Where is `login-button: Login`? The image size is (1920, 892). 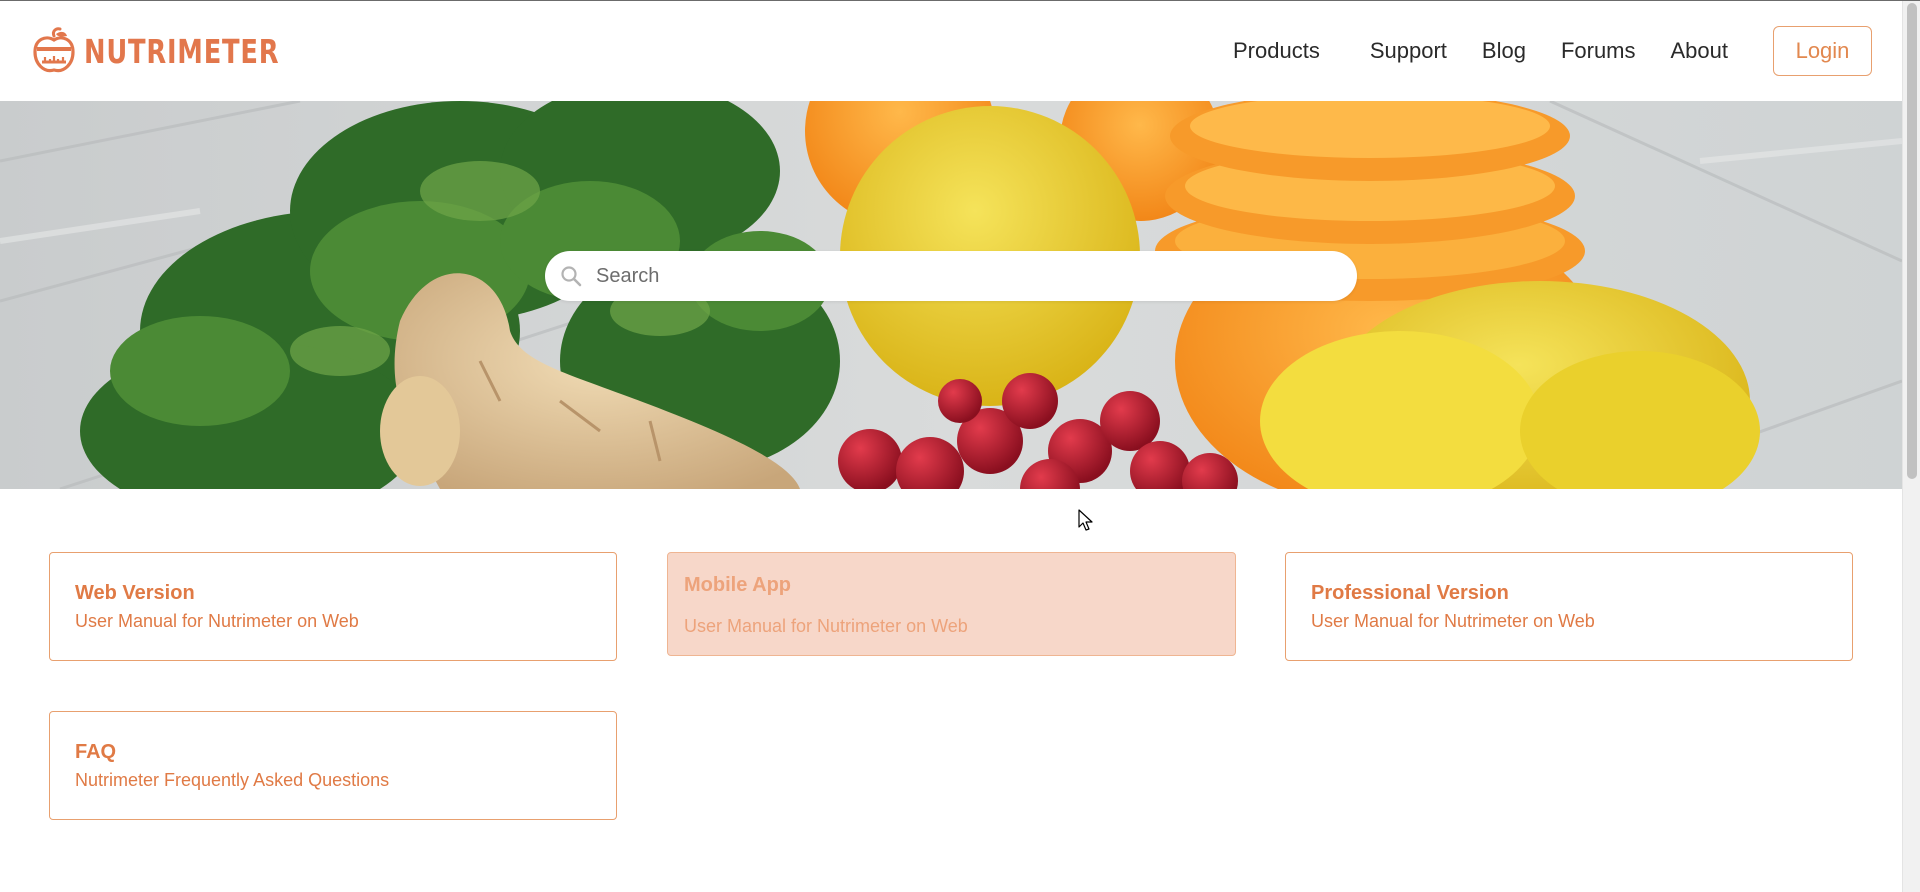
login-button: Login is located at coordinates (1822, 51).